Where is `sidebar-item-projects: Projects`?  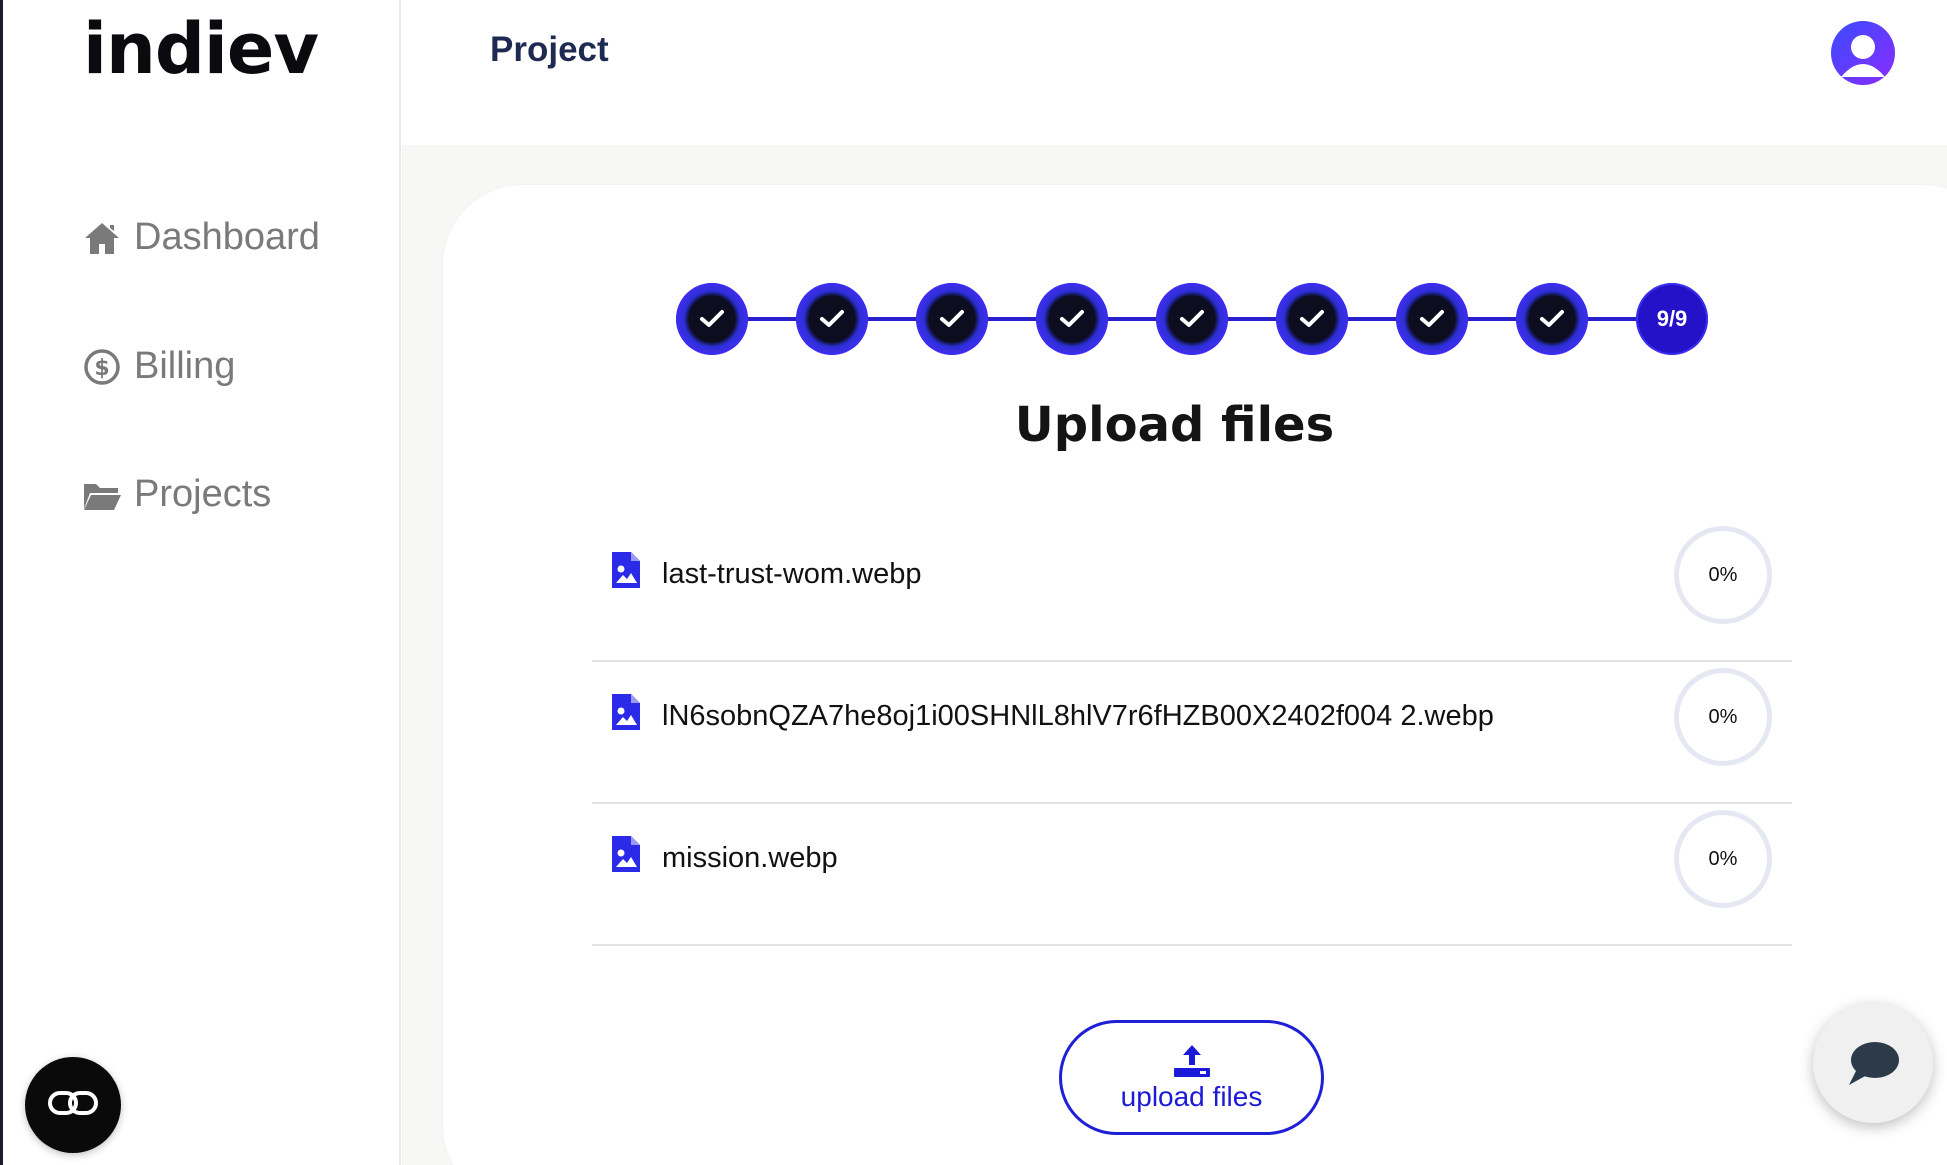 sidebar-item-projects: Projects is located at coordinates (176, 494).